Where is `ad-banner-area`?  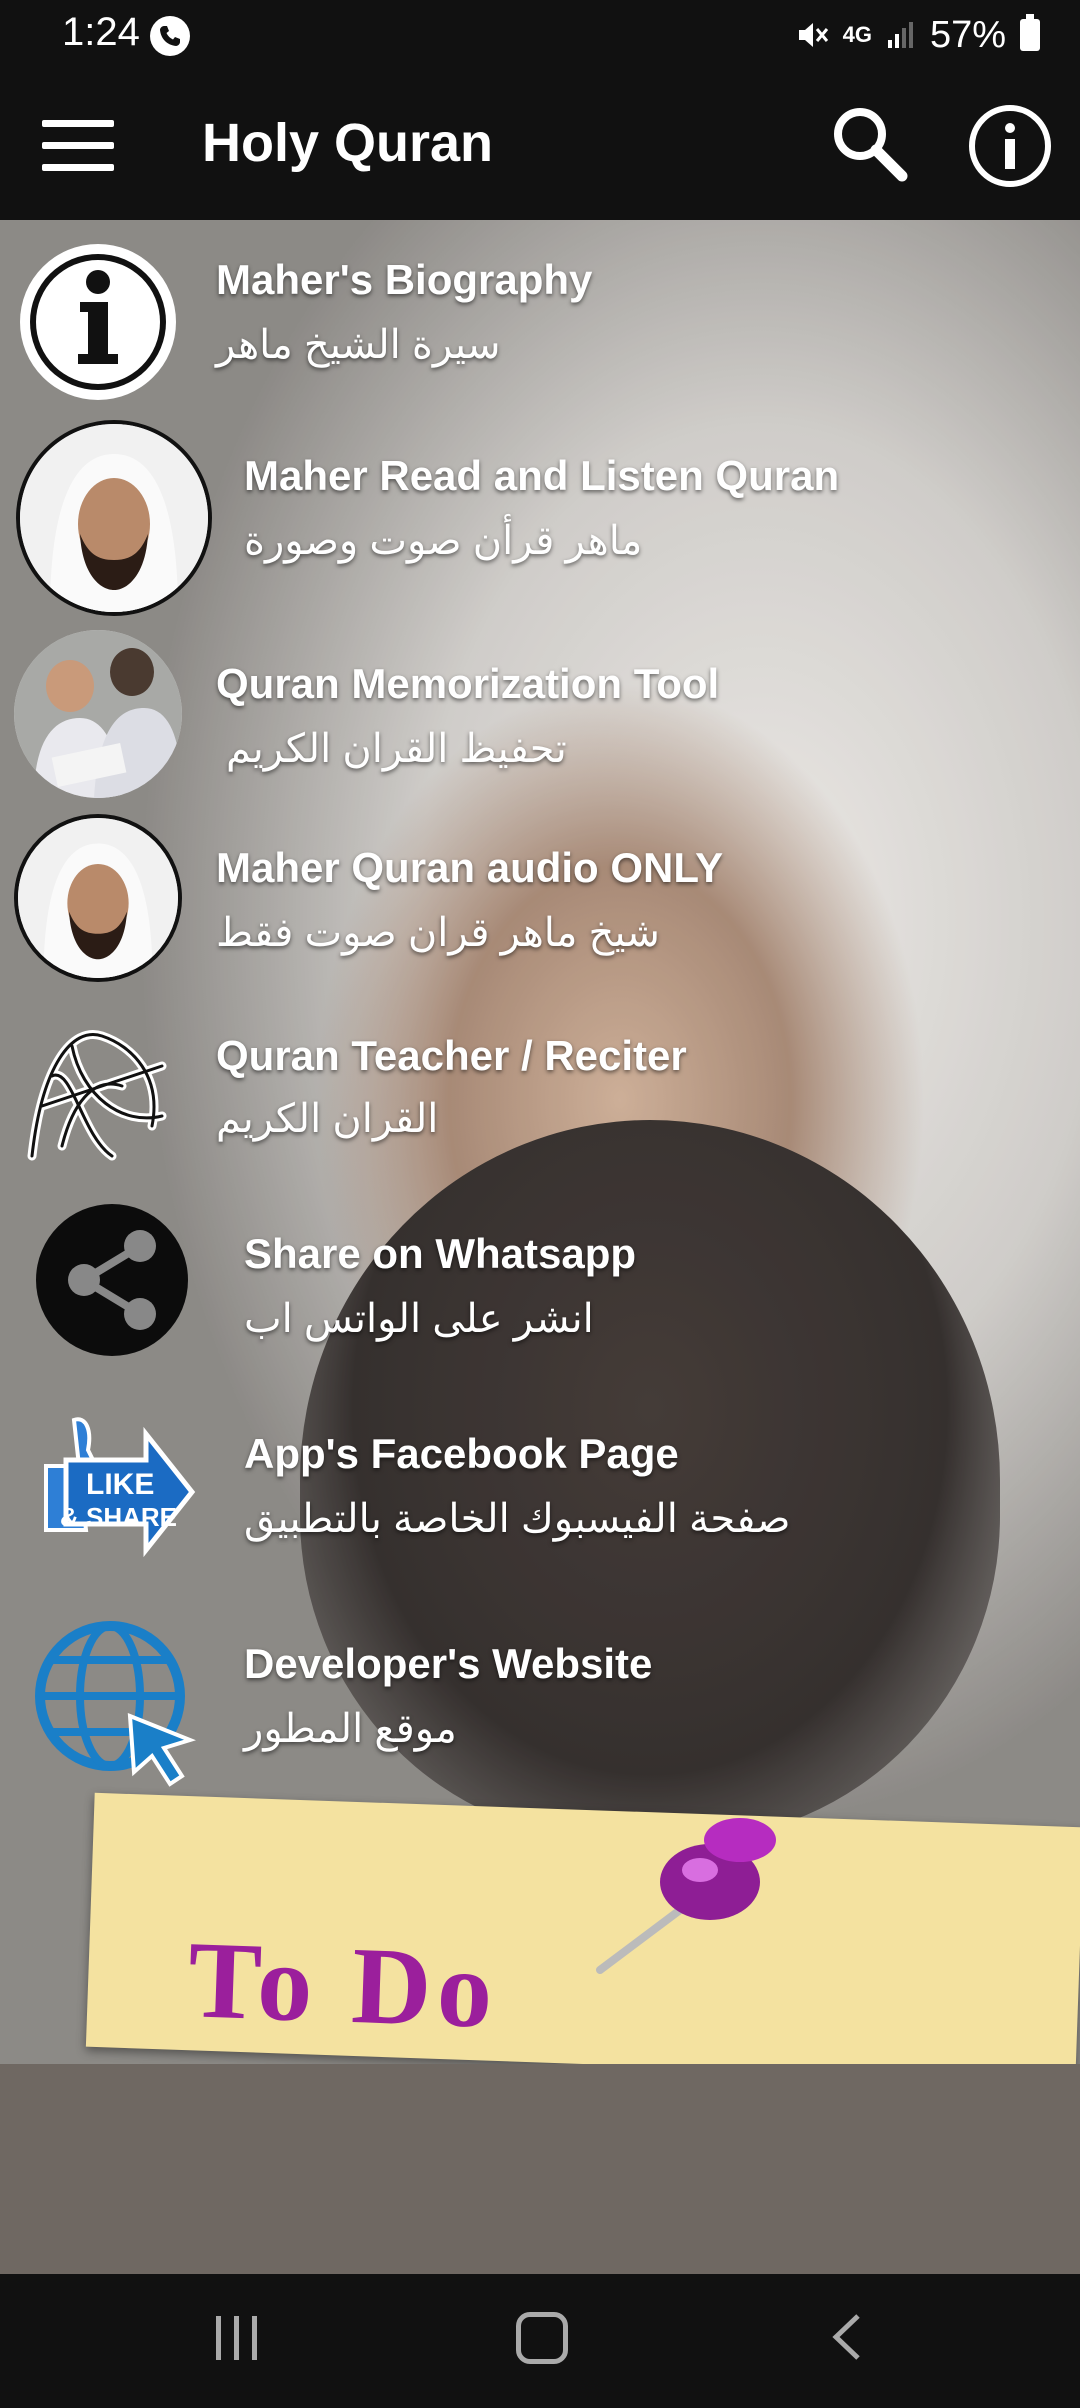
ad-banner-area is located at coordinates (540, 2169).